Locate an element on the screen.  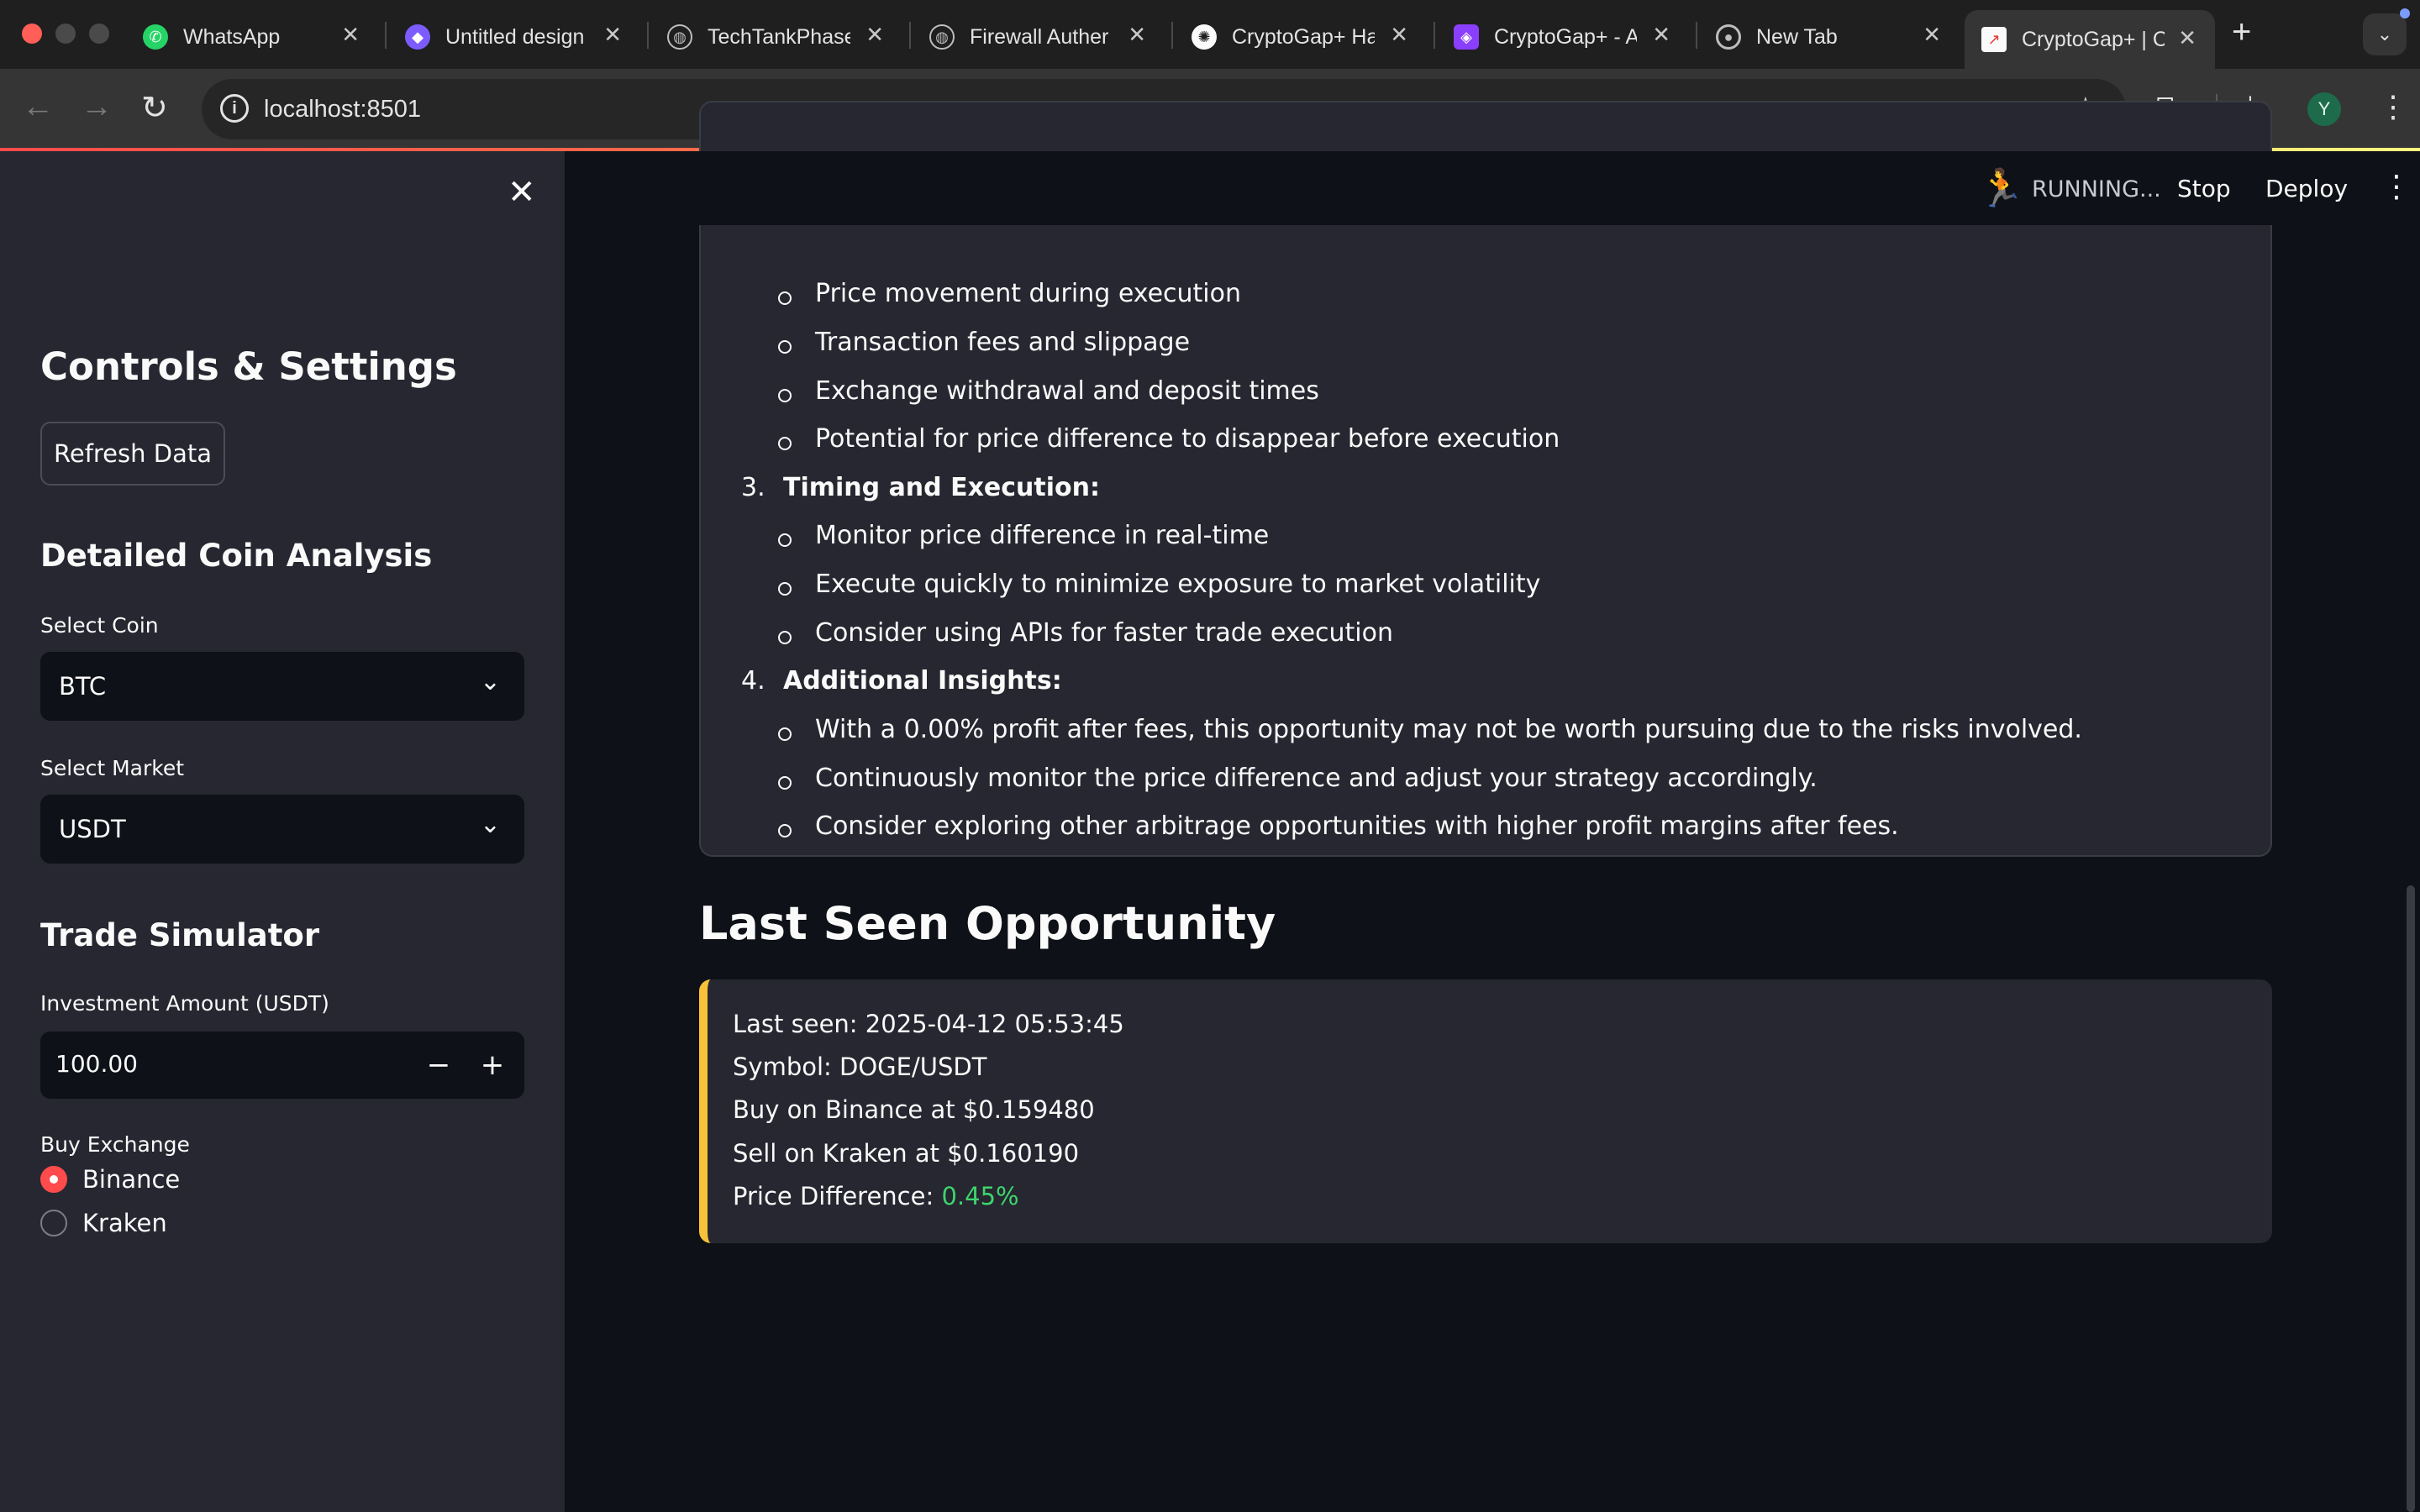
reload-icon: ↻ is located at coordinates (154, 108).